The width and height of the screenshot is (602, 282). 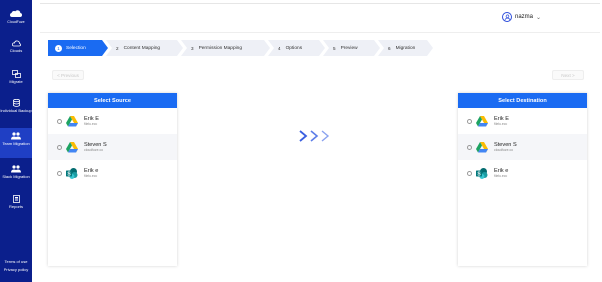 What do you see at coordinates (16, 270) in the screenshot?
I see `privacy-link: Privacy policy` at bounding box center [16, 270].